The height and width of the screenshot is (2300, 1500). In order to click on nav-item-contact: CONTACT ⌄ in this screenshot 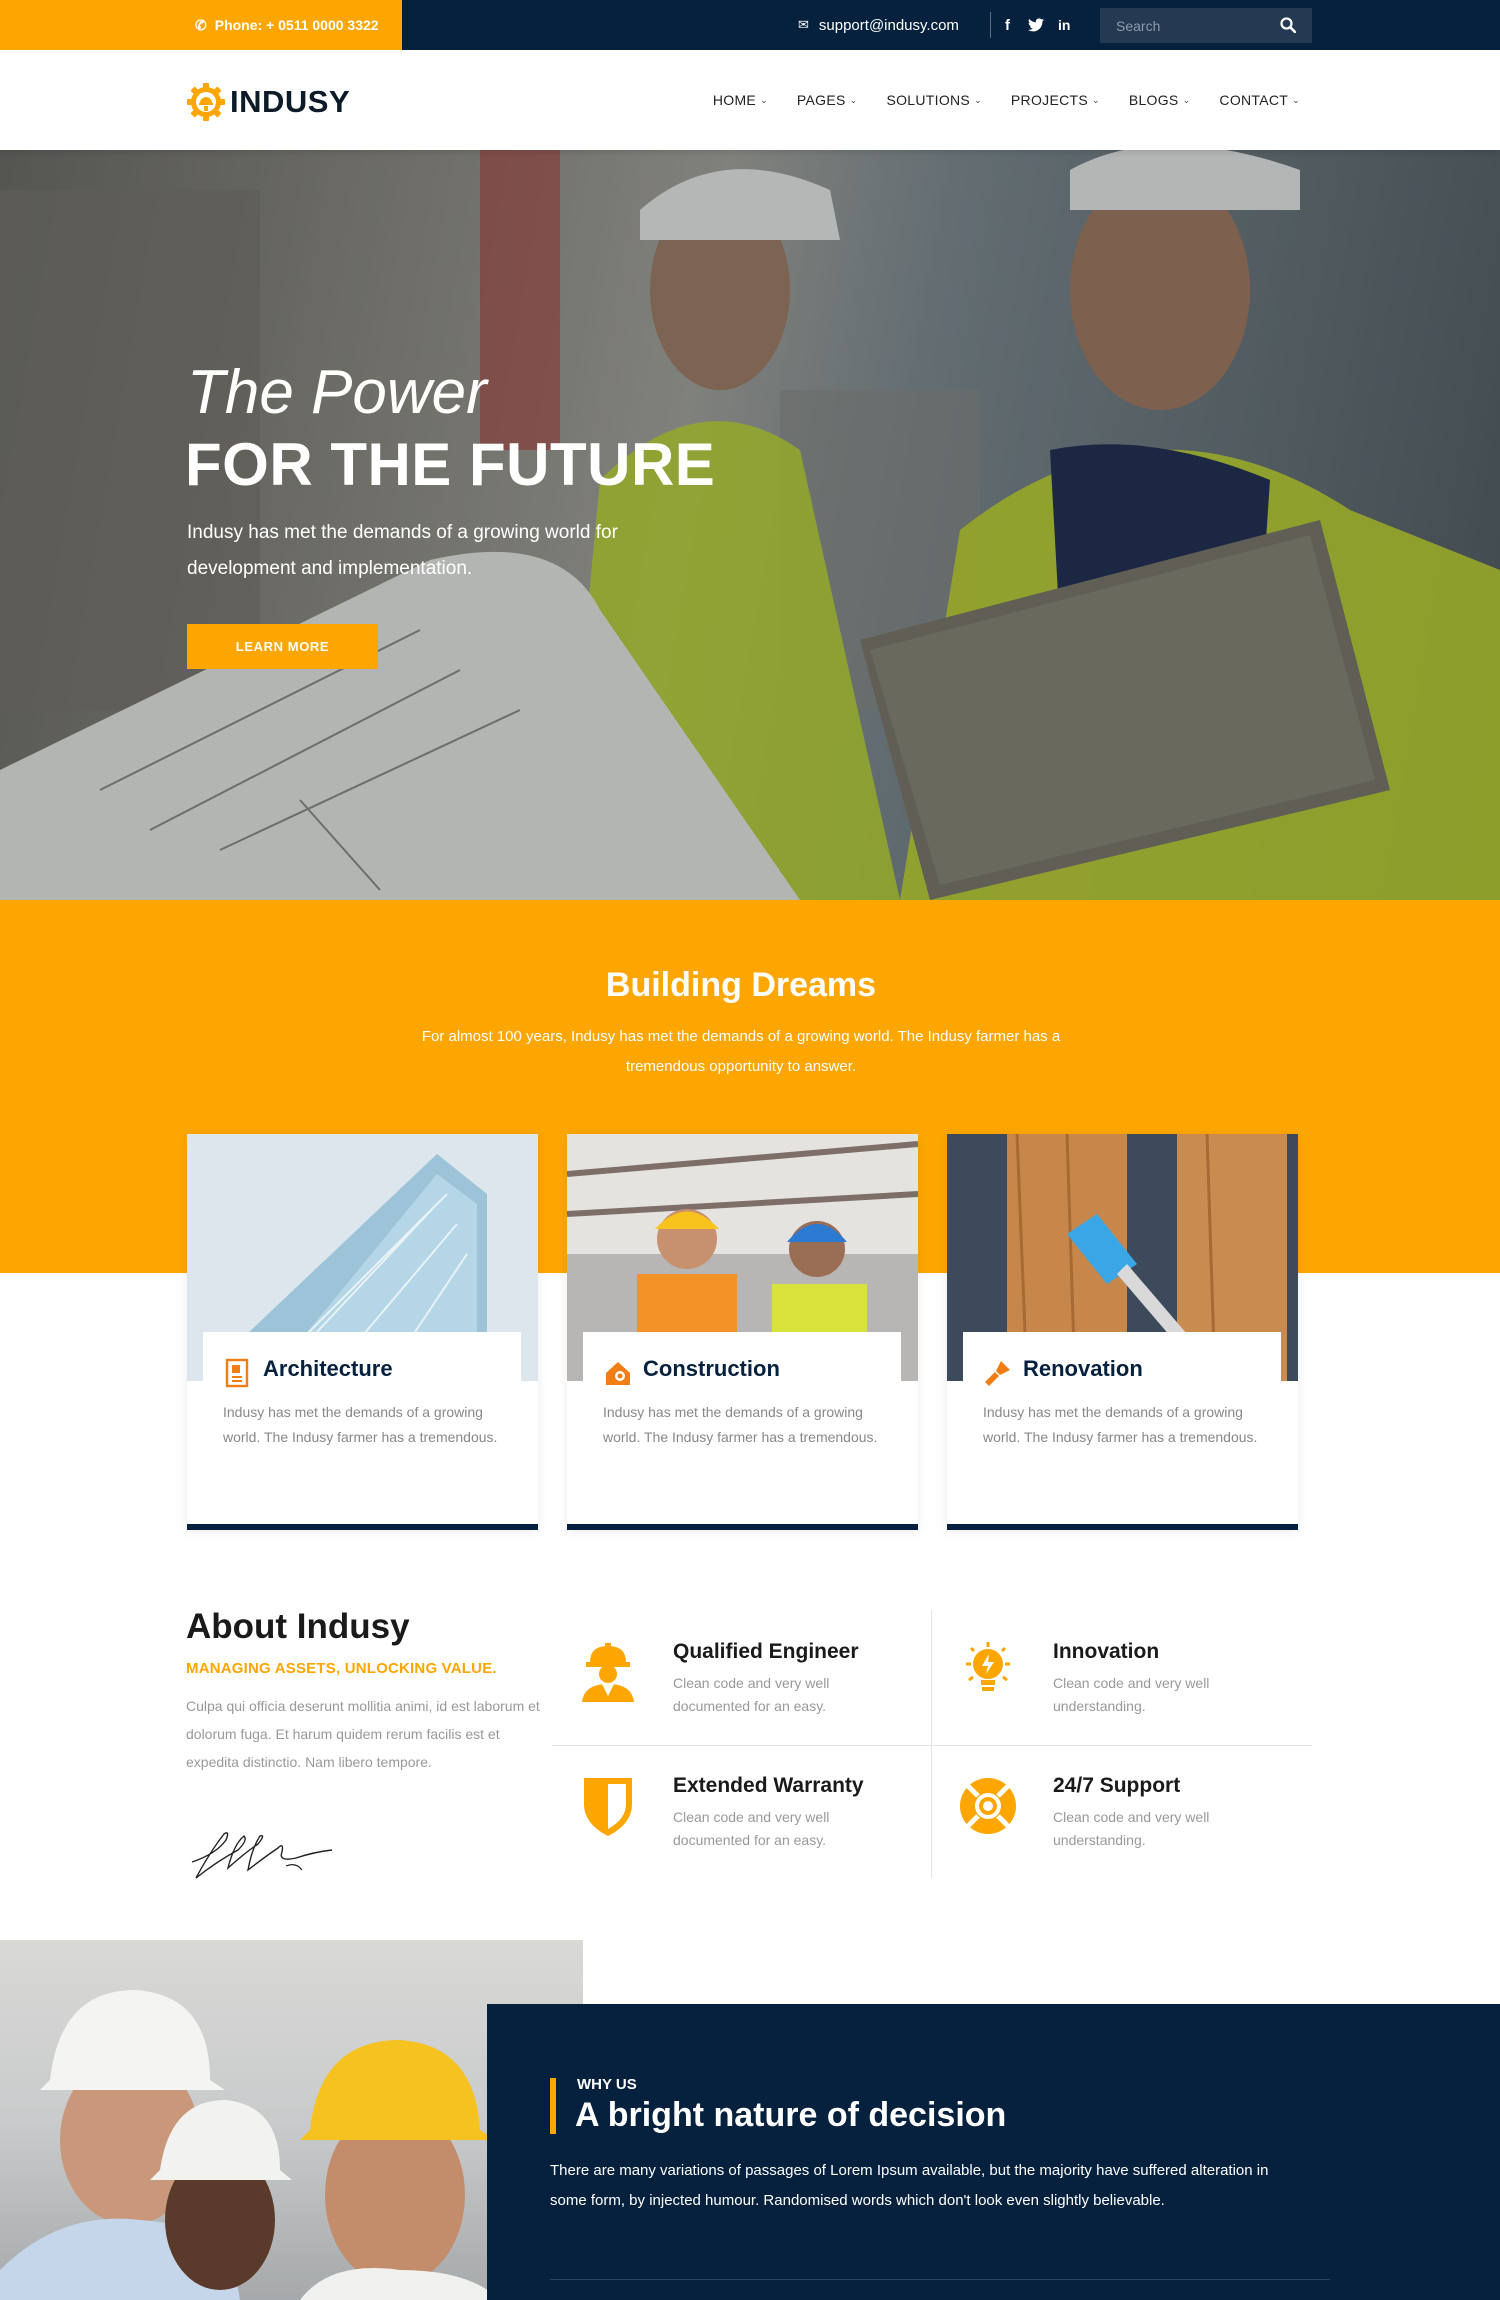, I will do `click(1259, 100)`.